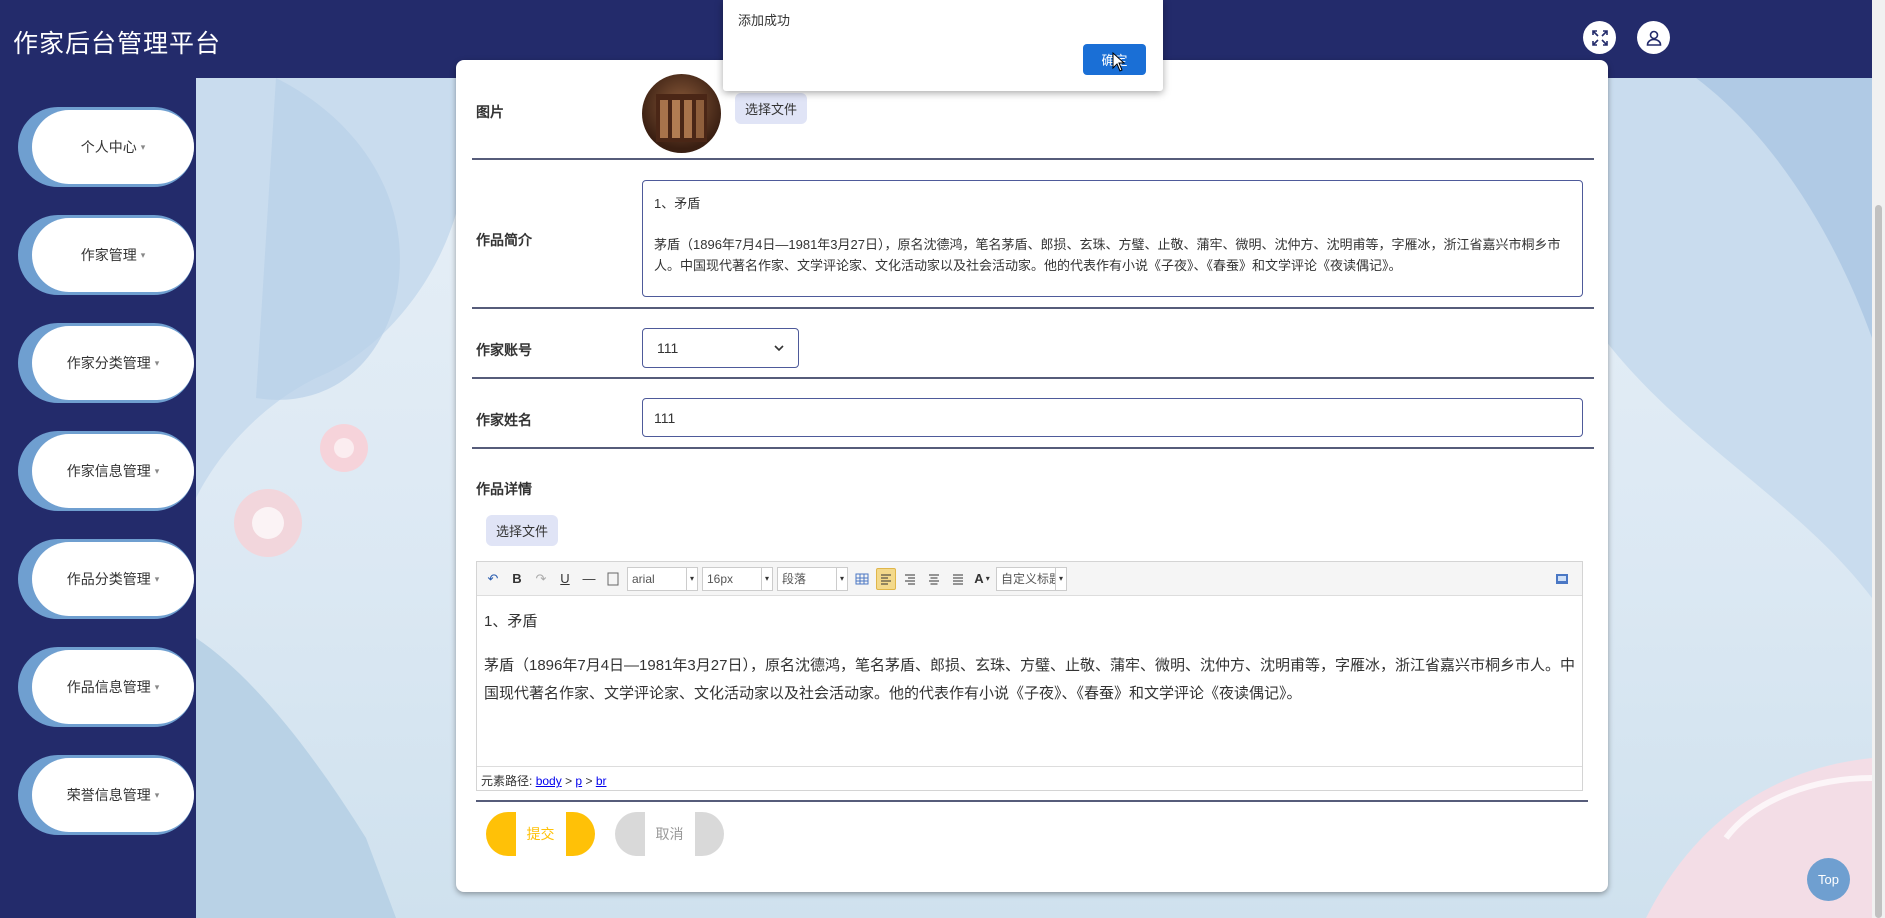 This screenshot has height=918, width=1885. I want to click on sidebar-item-honor-info-management: 荣誉信息管理 ▾, so click(106, 795).